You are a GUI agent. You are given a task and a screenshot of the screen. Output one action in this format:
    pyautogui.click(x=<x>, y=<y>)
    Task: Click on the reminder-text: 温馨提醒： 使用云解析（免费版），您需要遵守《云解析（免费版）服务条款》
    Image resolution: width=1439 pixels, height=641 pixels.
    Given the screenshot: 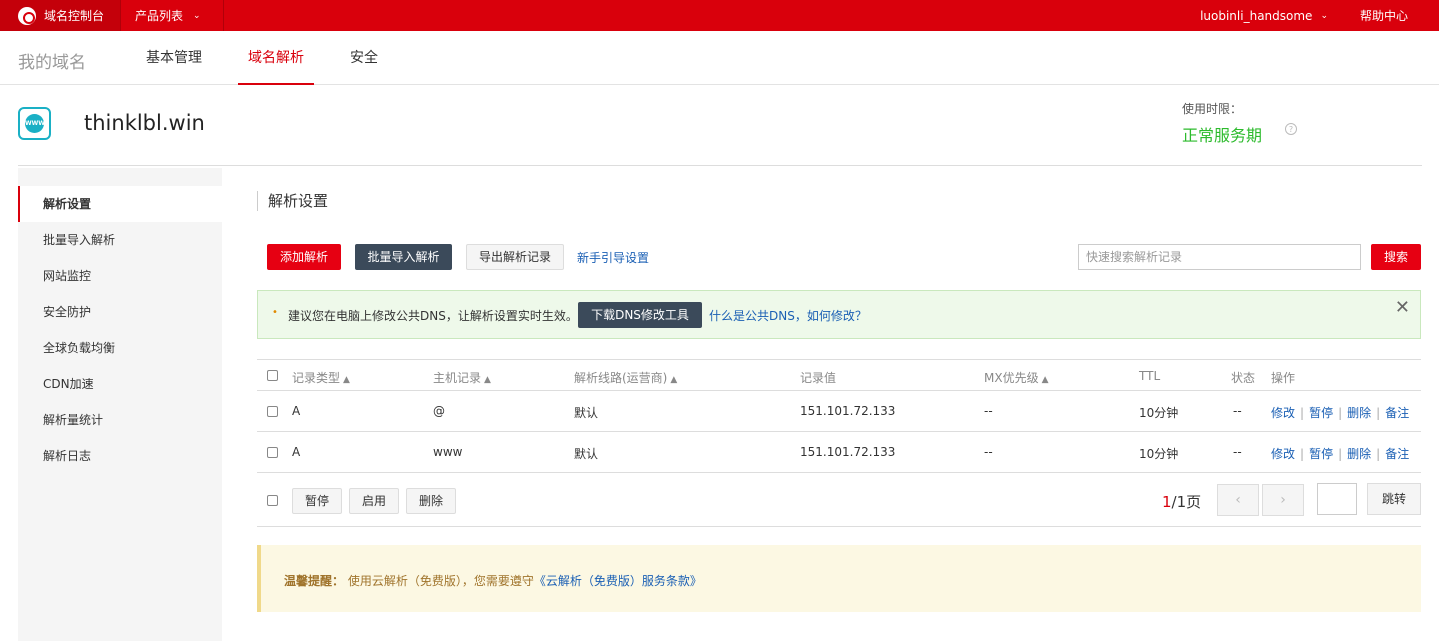 What is the action you would take?
    pyautogui.click(x=493, y=580)
    